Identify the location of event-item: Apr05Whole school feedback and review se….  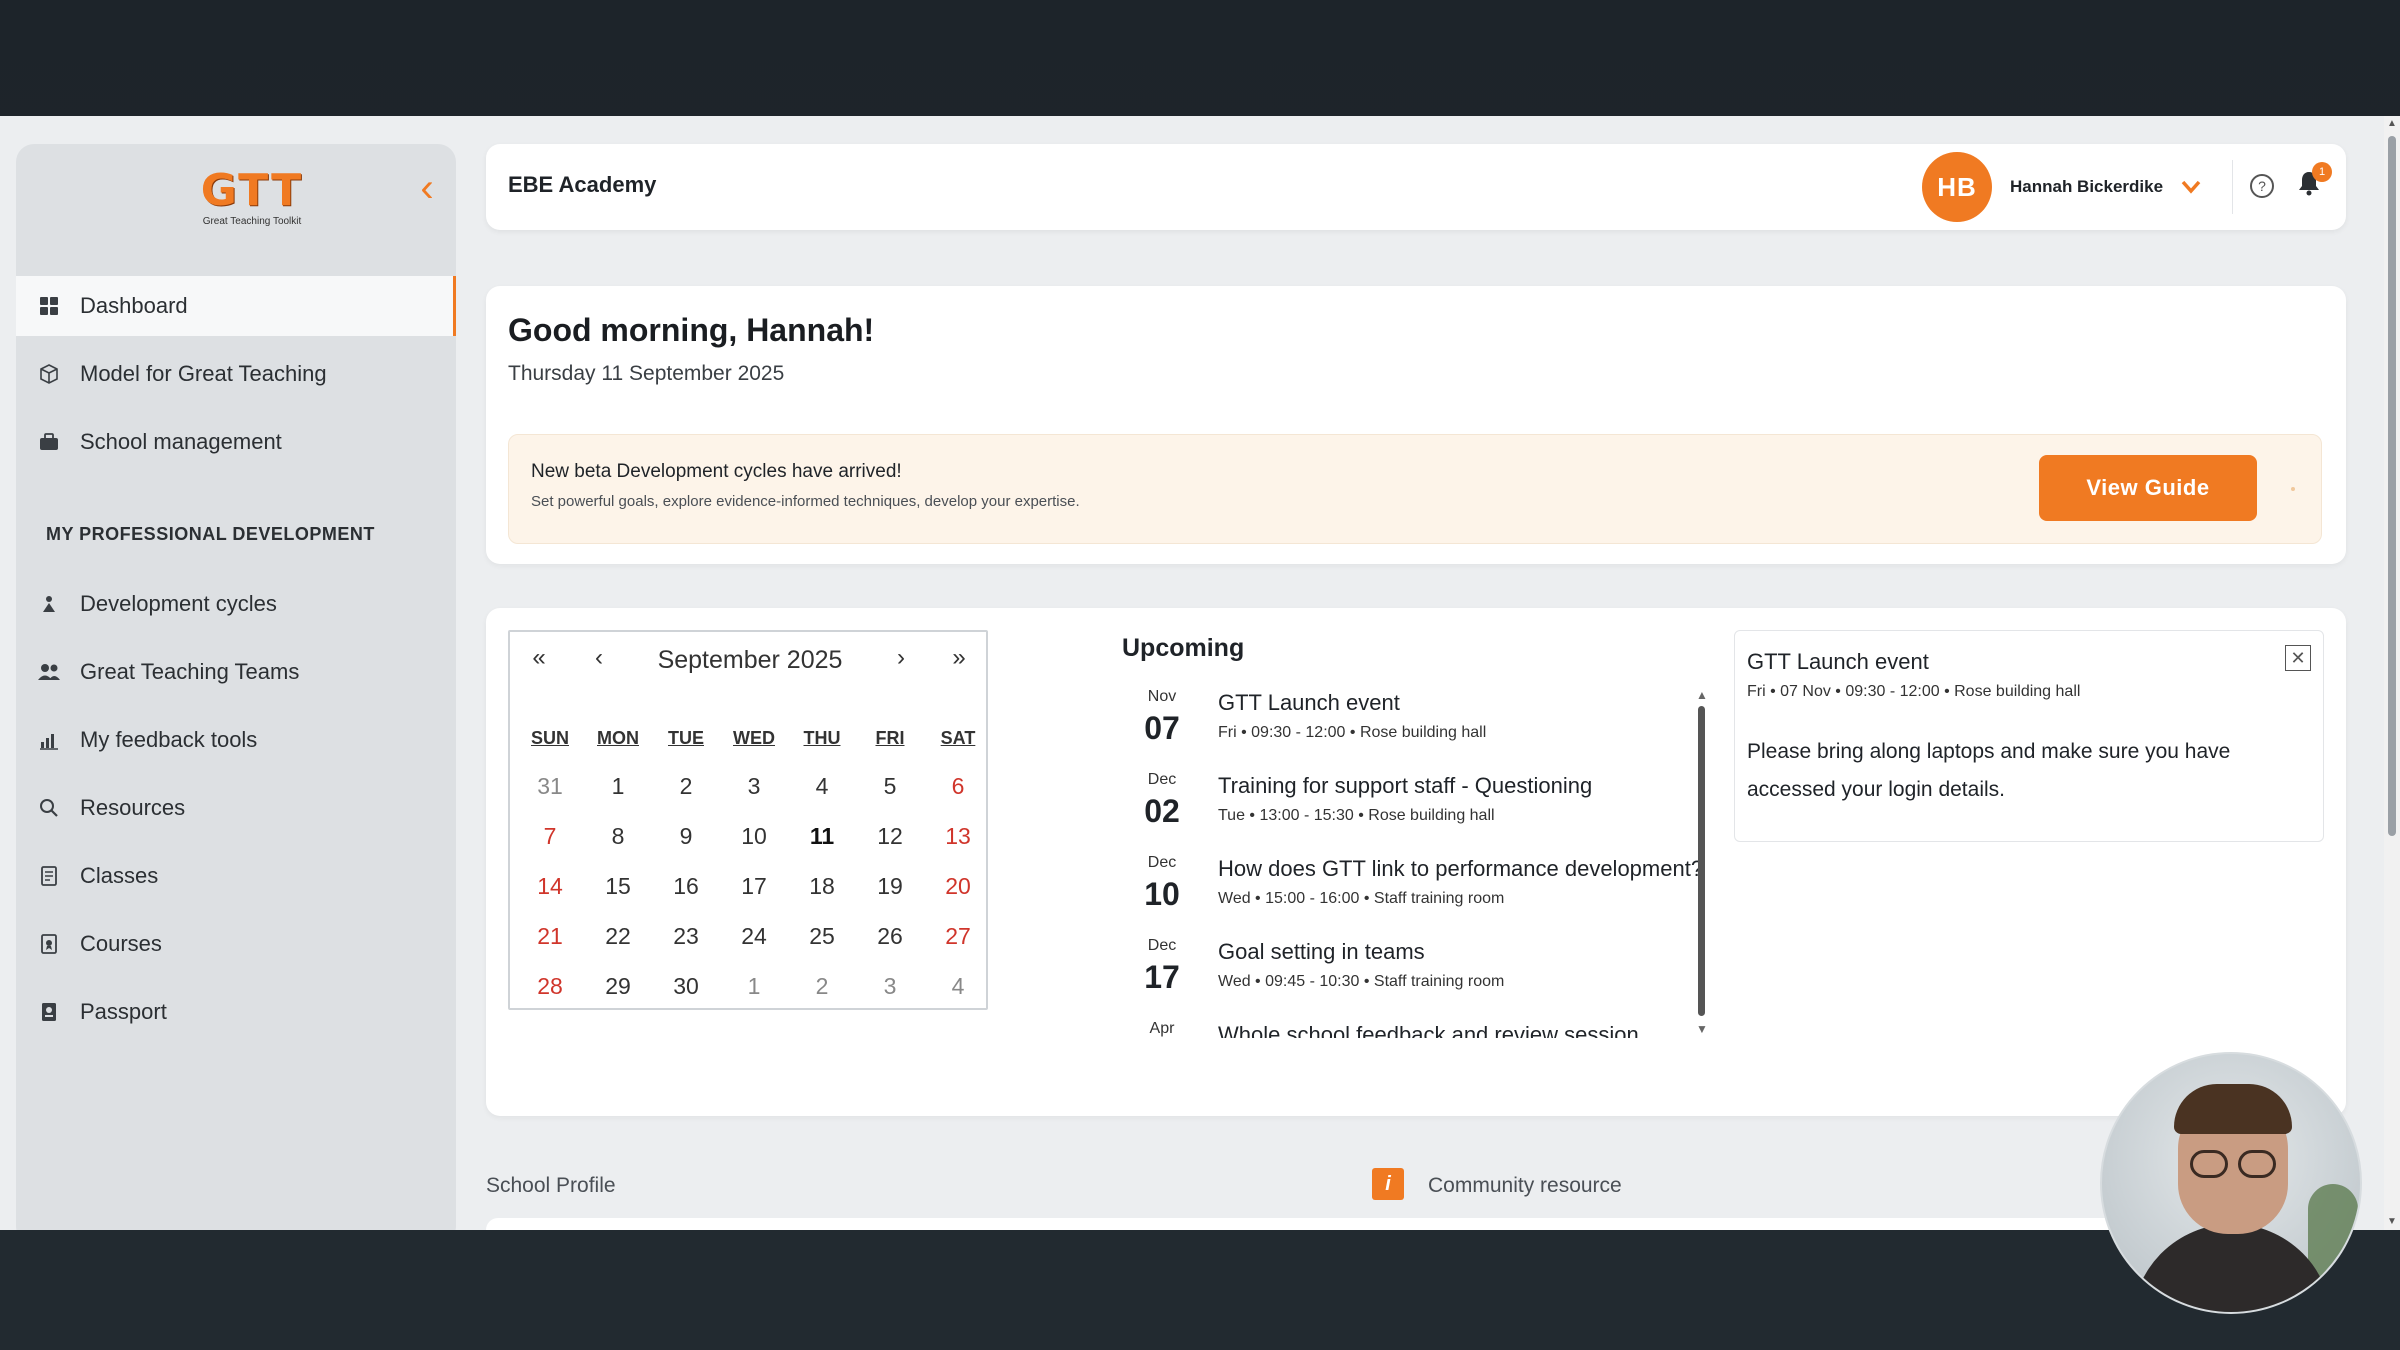
(1652, 1029).